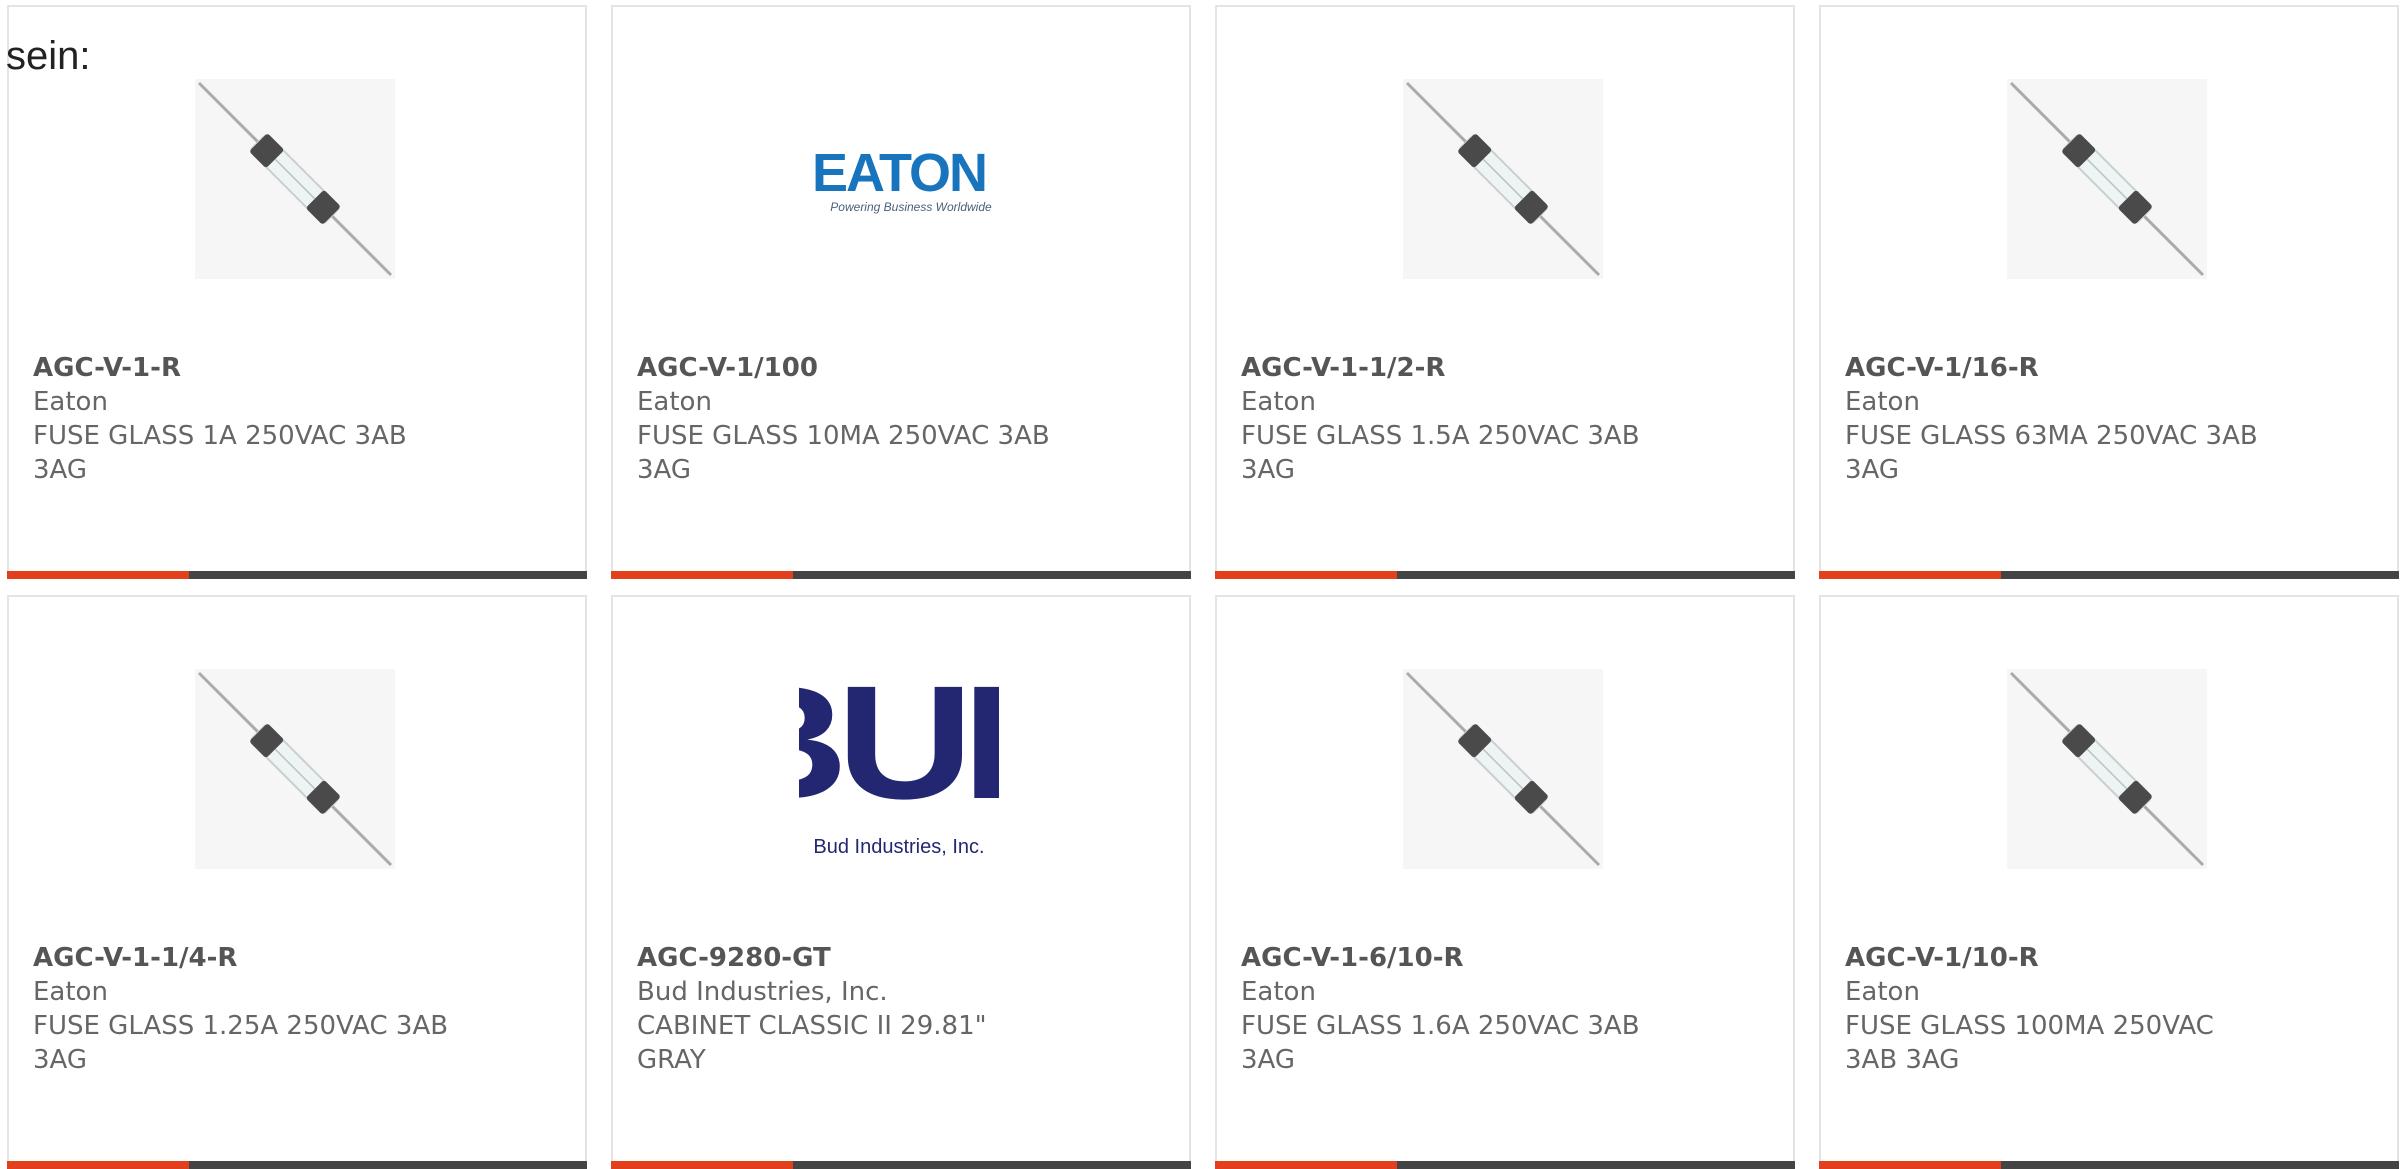 This screenshot has height=1169, width=2400. What do you see at coordinates (762, 992) in the screenshot?
I see `manufacturer: Bud Industries, Inc.` at bounding box center [762, 992].